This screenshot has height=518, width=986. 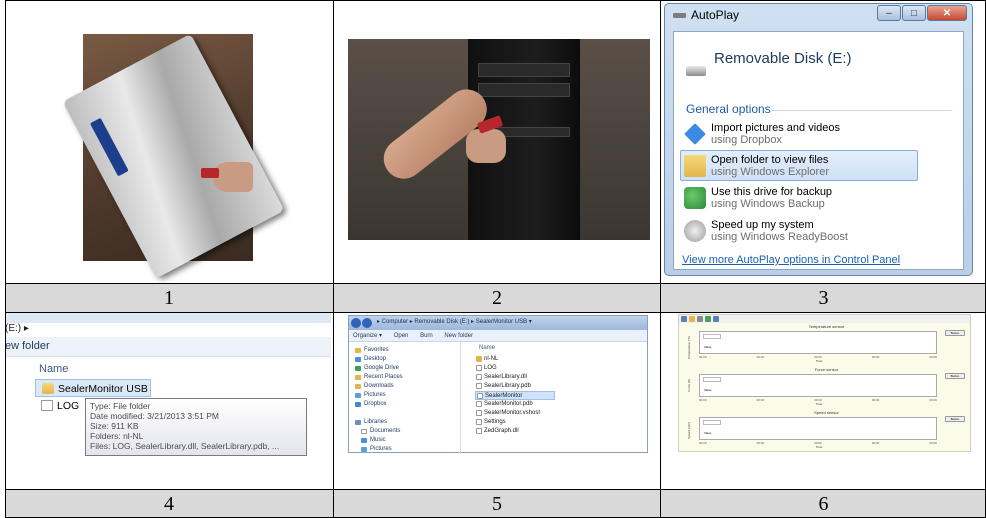 What do you see at coordinates (689, 430) in the screenshot?
I see `y-axis-label: Speed (rpm)` at bounding box center [689, 430].